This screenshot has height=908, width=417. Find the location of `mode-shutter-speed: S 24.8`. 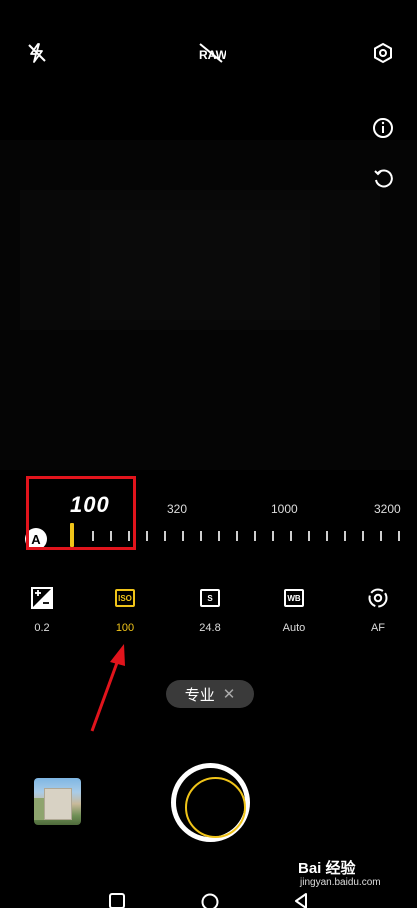

mode-shutter-speed: S 24.8 is located at coordinates (210, 610).